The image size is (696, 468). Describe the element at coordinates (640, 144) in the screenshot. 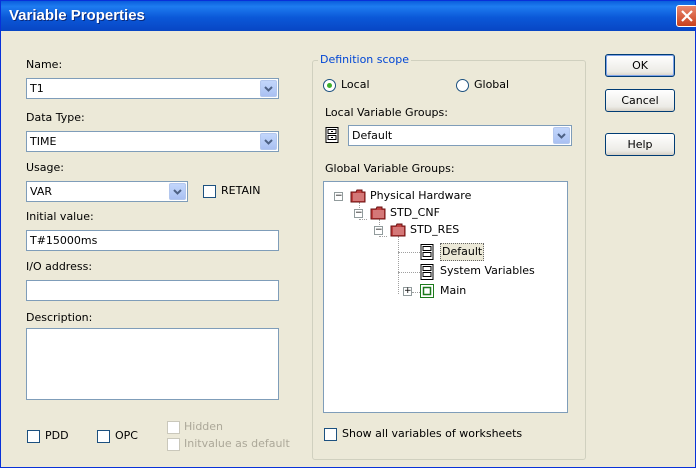

I see `help-button: Help` at that location.